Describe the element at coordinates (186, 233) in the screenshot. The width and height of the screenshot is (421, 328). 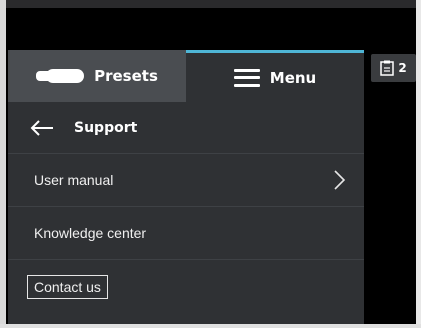
I see `menu-item-knowledge-center: Knowledge center` at that location.